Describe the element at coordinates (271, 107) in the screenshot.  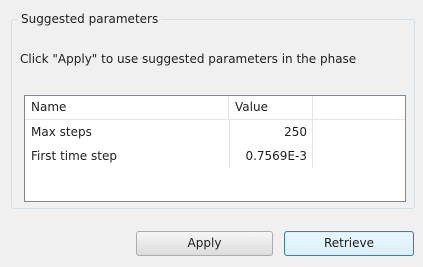
I see `column-header-value: Value` at that location.